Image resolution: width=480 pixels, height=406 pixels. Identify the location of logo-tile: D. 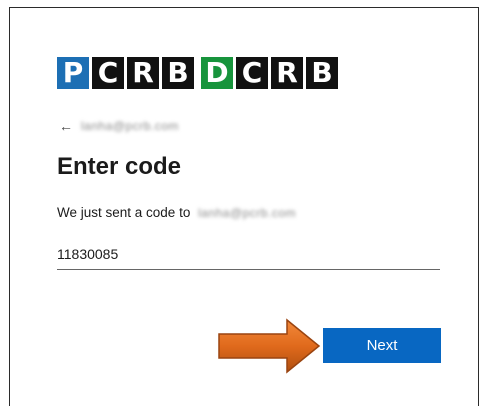
(217, 73).